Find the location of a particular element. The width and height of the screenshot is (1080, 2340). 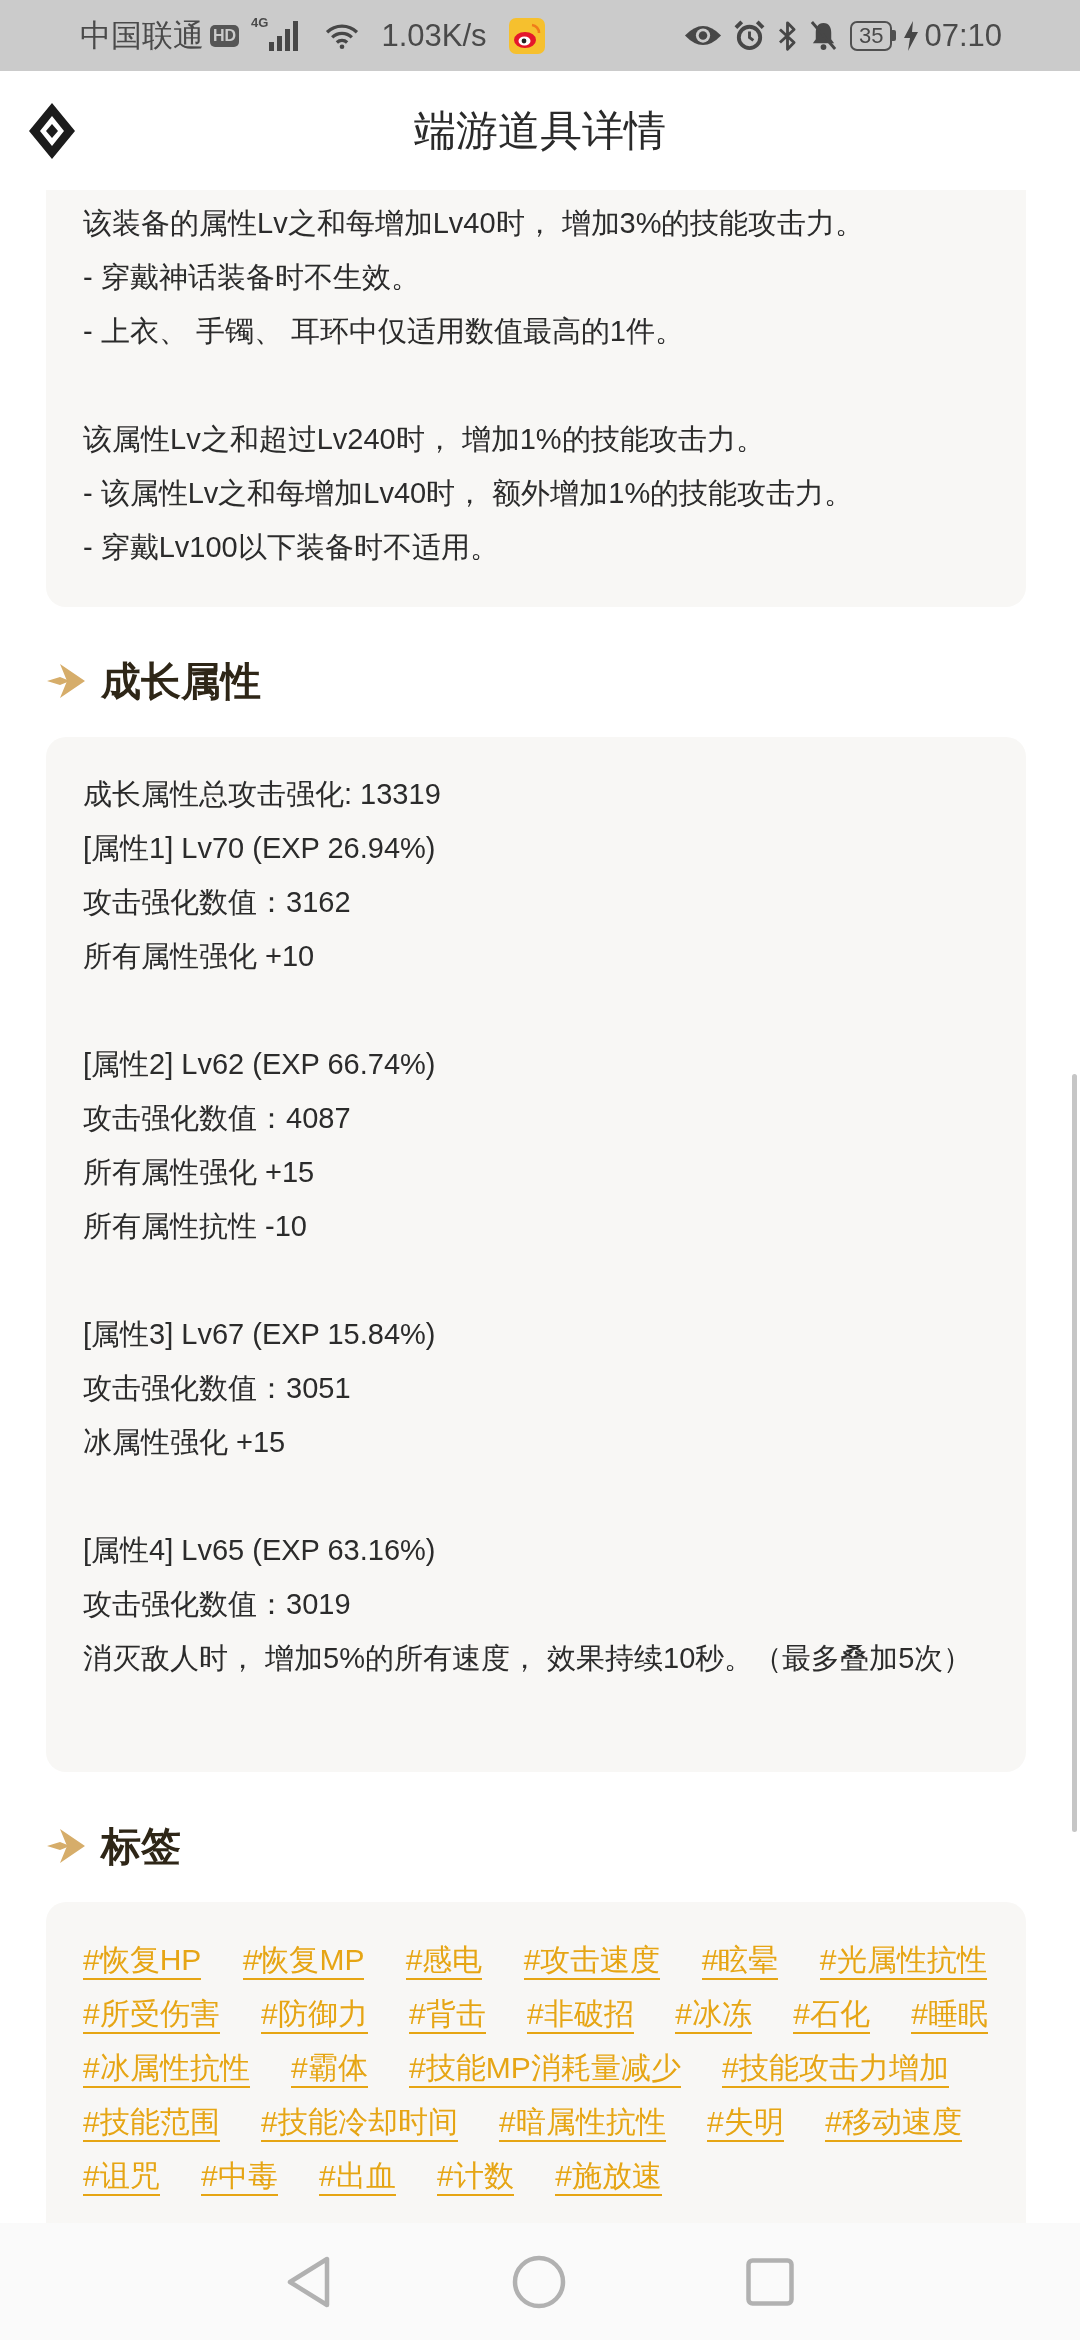

tag-link: #失明 is located at coordinates (745, 2123).